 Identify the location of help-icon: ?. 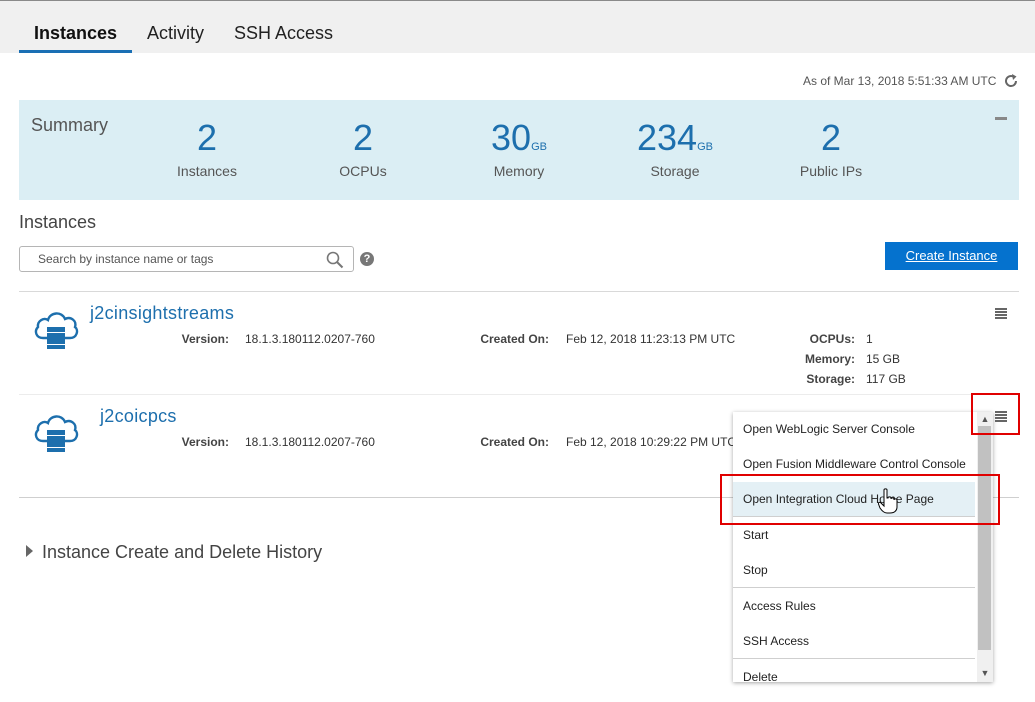
(367, 259).